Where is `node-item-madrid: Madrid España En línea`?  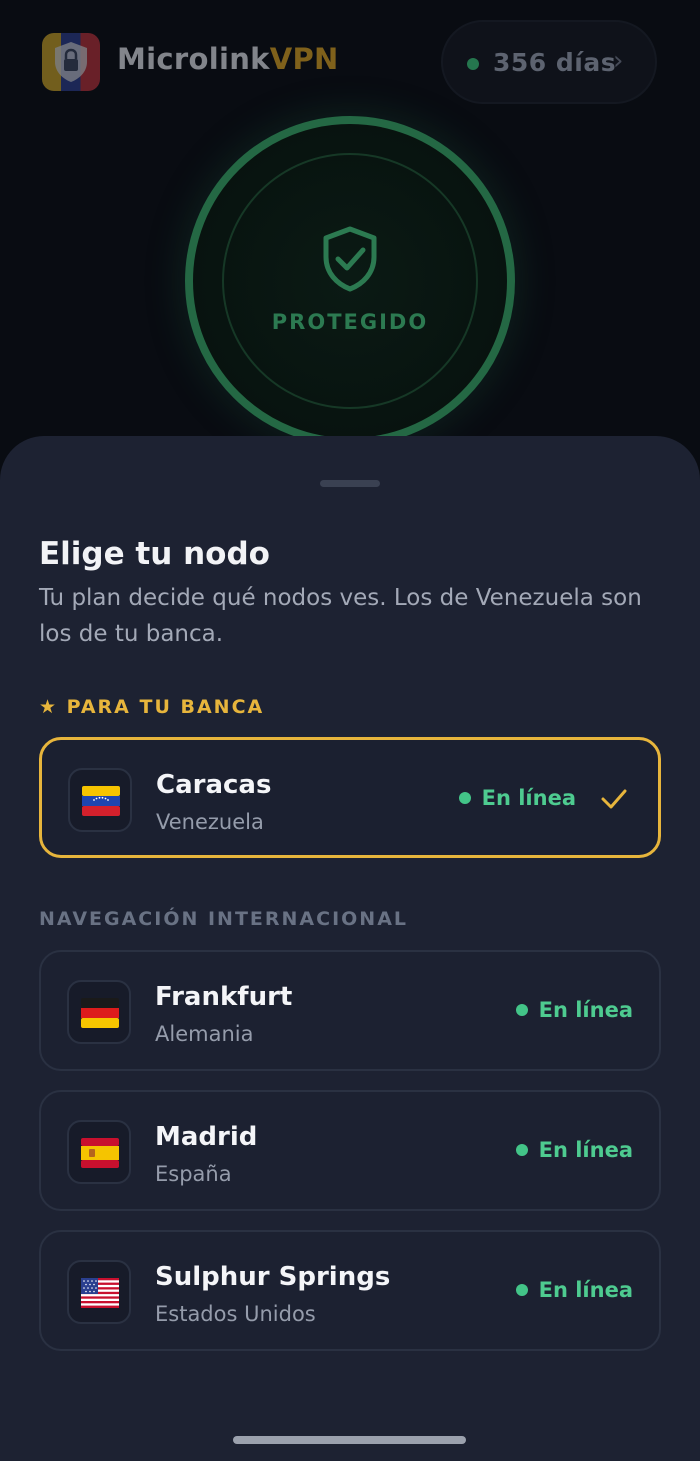 node-item-madrid: Madrid España En línea is located at coordinates (350, 1150).